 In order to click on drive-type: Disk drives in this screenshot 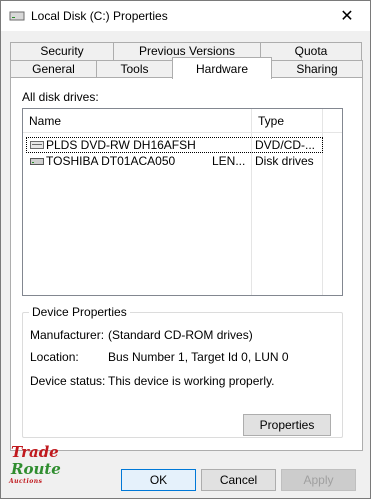, I will do `click(284, 161)`.